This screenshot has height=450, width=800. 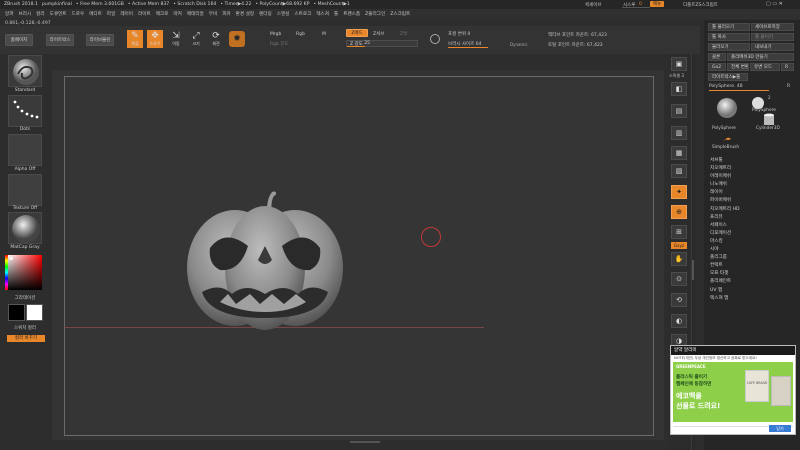 What do you see at coordinates (750, 291) in the screenshot?
I see `subpalette-item: UV 맵` at bounding box center [750, 291].